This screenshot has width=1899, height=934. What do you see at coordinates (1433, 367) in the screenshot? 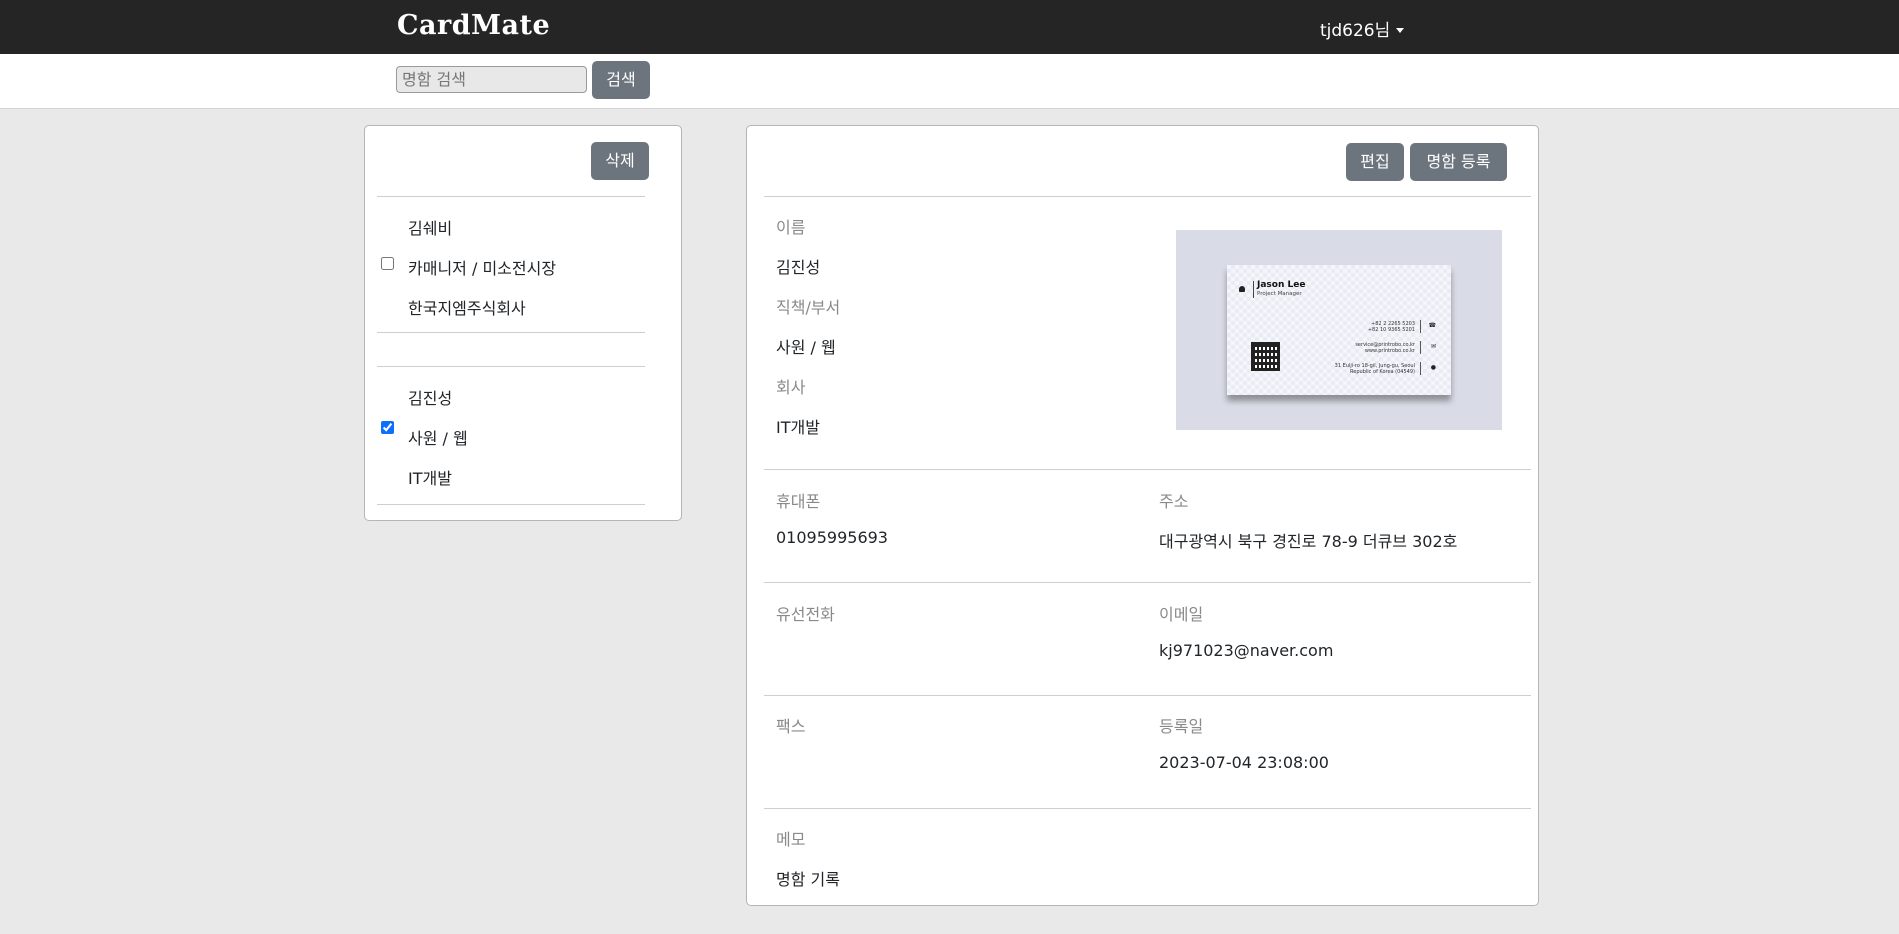
I see `location-pin-icon: ●` at bounding box center [1433, 367].